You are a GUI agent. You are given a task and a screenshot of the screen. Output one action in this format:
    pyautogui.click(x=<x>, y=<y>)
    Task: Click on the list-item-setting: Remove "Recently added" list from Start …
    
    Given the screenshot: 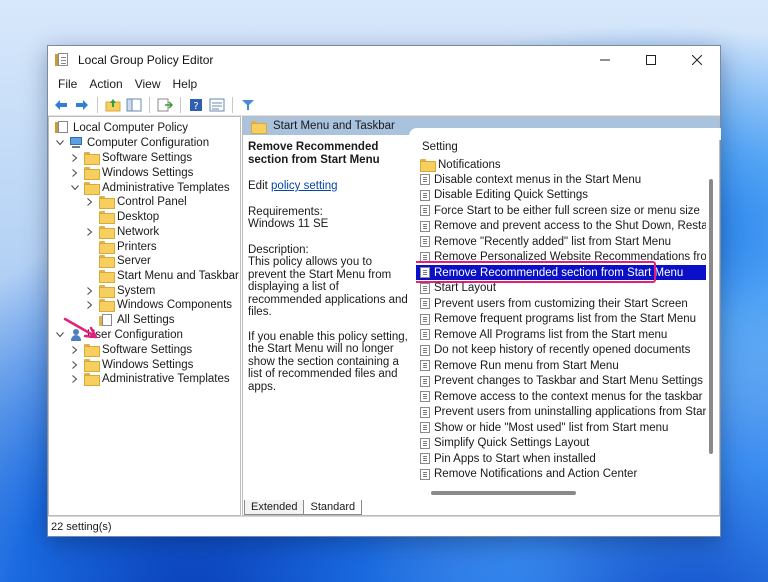 What is the action you would take?
    pyautogui.click(x=561, y=241)
    